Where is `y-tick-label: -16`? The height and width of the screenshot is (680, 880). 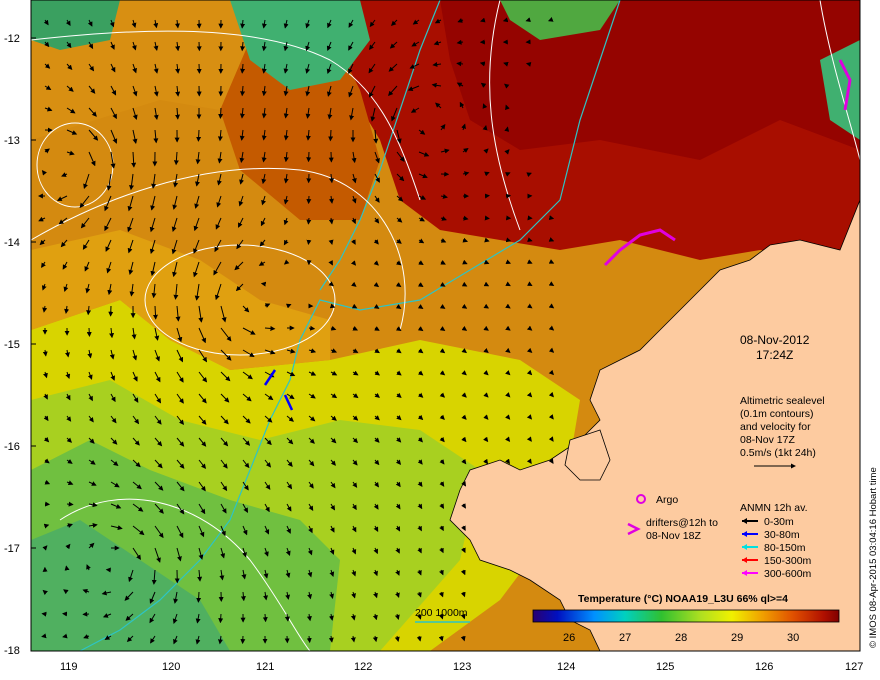 y-tick-label: -16 is located at coordinates (12, 447).